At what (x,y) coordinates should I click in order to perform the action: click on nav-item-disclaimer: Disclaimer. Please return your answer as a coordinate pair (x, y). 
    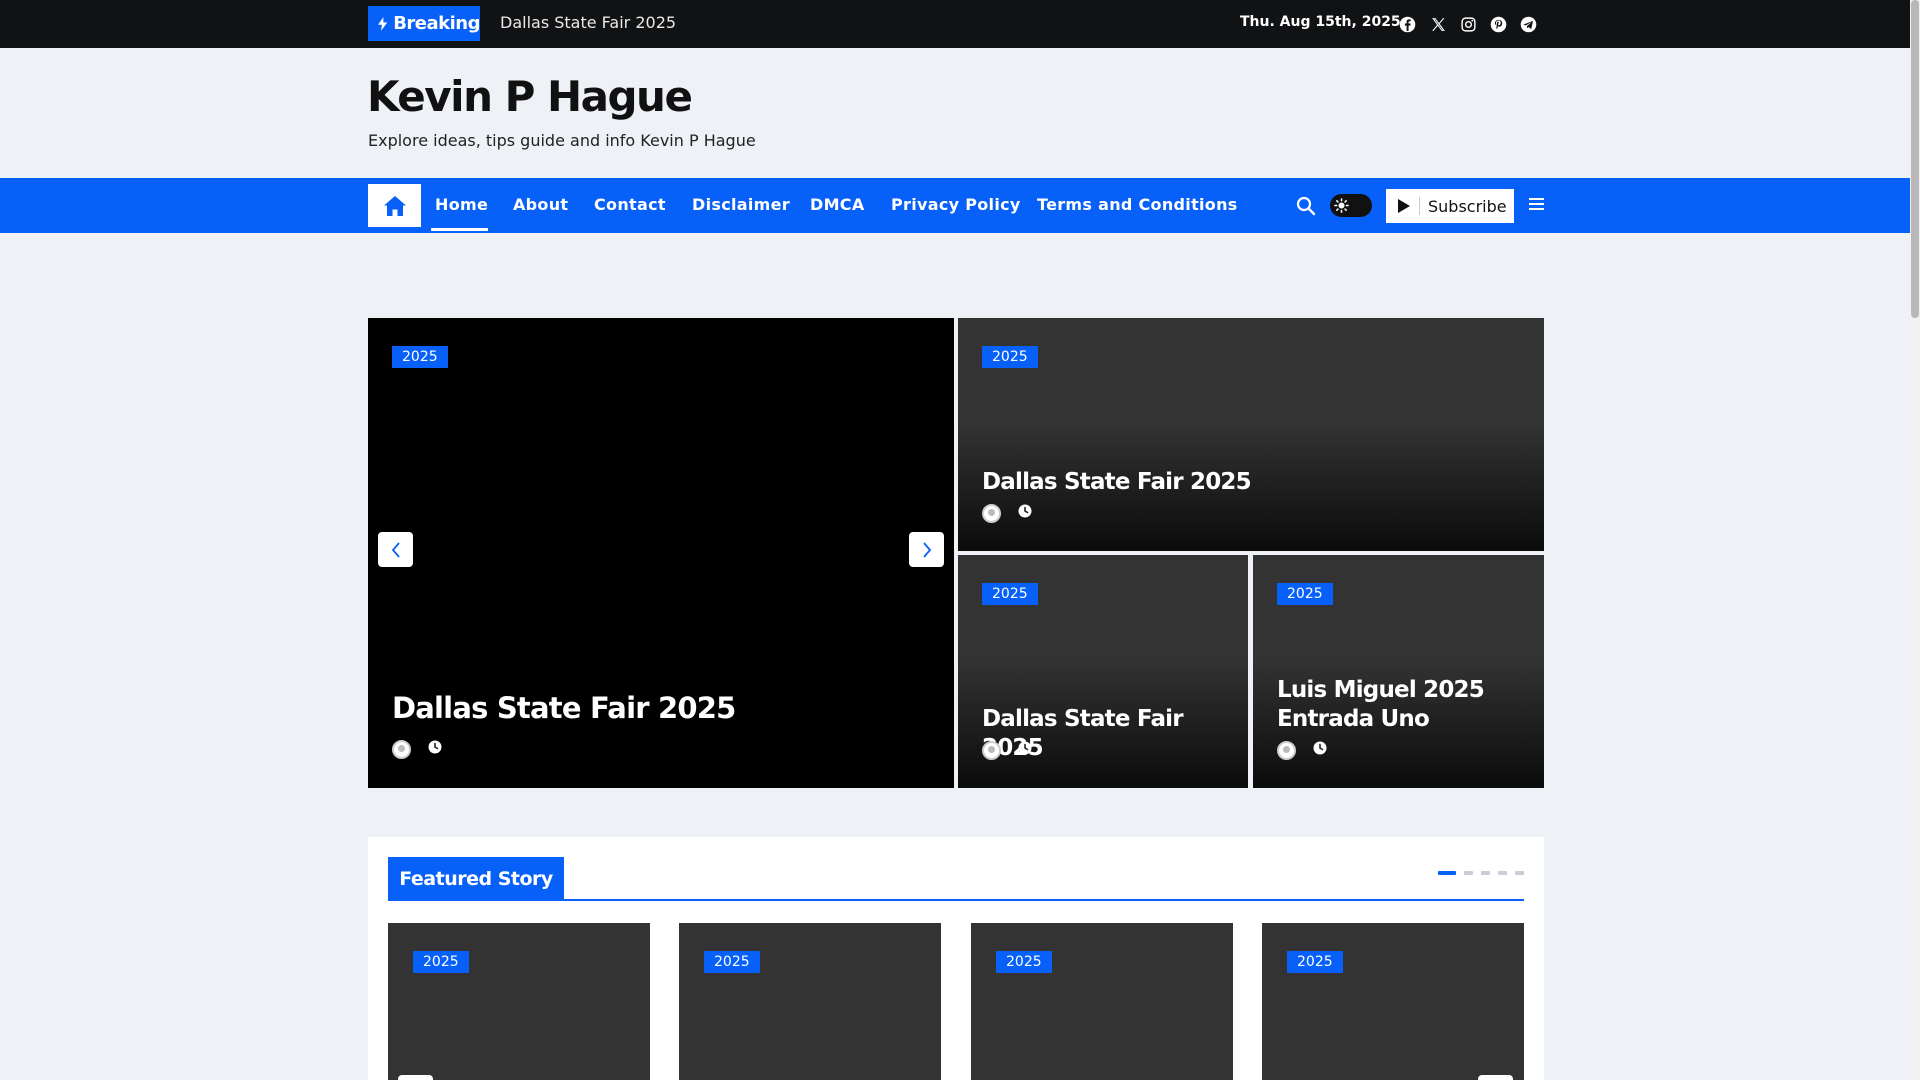
    Looking at the image, I should click on (741, 204).